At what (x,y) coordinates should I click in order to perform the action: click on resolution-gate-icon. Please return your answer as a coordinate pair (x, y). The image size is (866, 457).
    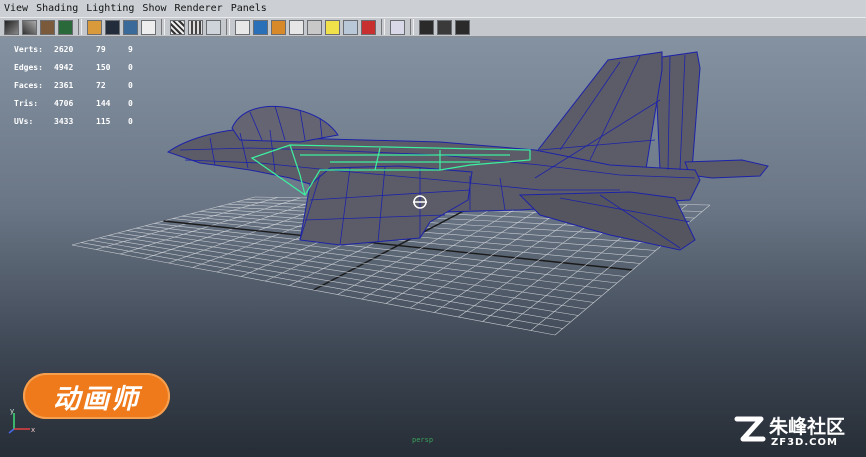
    Looking at the image, I should click on (130, 27).